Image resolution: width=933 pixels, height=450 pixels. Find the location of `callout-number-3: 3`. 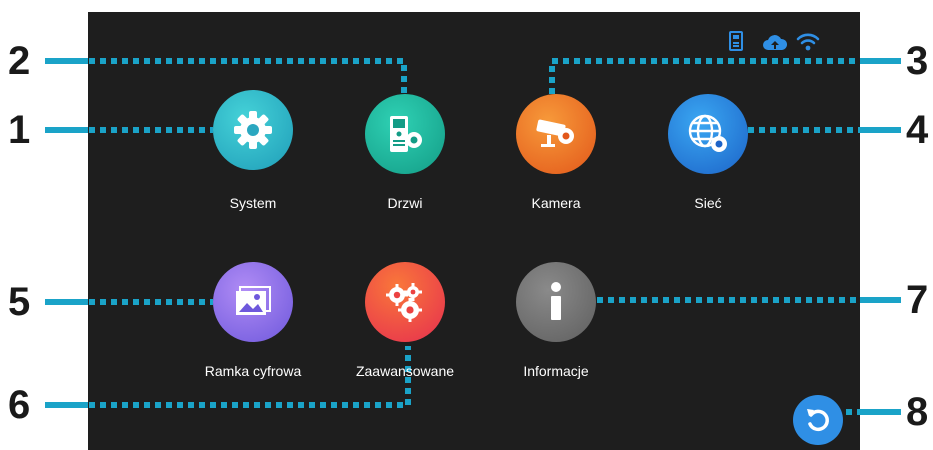

callout-number-3: 3 is located at coordinates (917, 61).